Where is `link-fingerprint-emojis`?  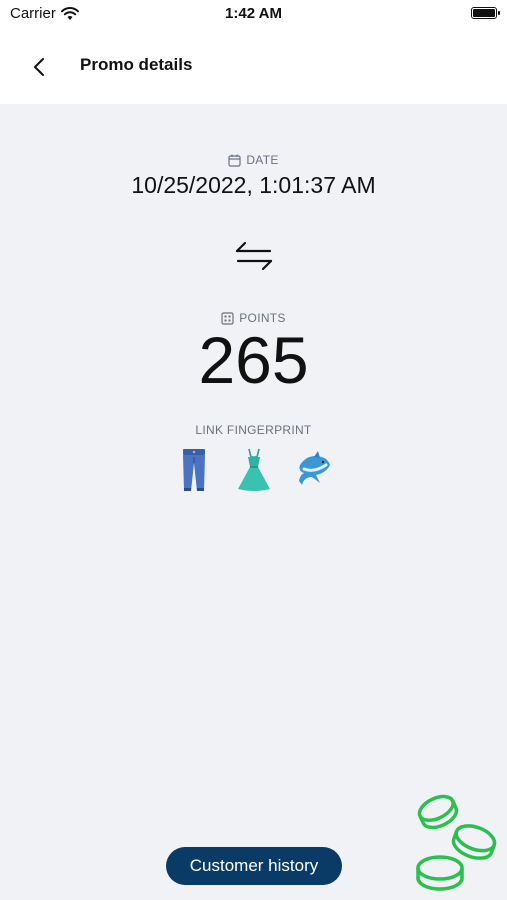
link-fingerprint-emojis is located at coordinates (253, 470).